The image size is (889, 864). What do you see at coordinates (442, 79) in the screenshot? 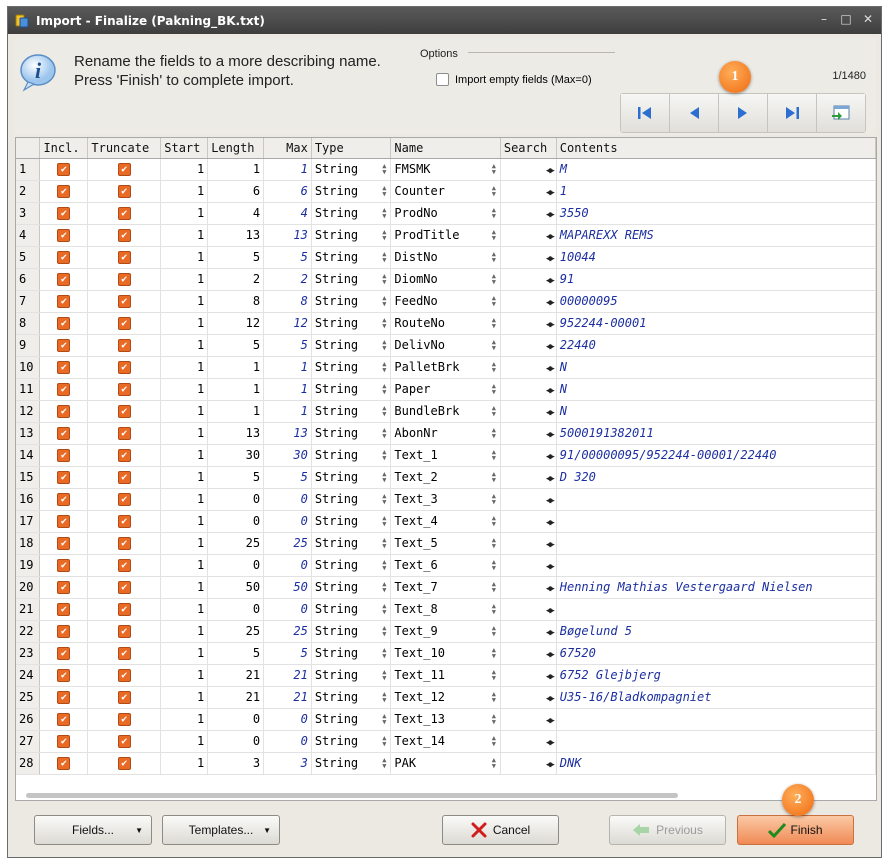
I see `import-empty-checkbox` at bounding box center [442, 79].